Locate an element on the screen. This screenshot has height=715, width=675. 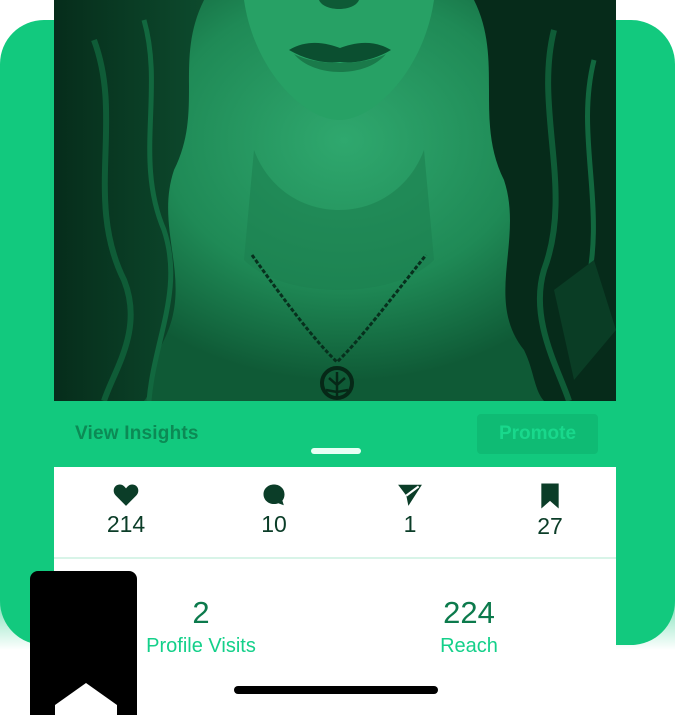
likes-count: 214 is located at coordinates (126, 524).